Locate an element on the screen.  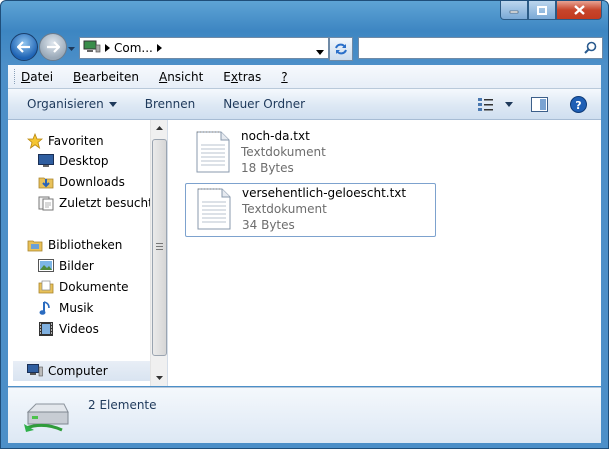
libraries-icon is located at coordinates (35, 245).